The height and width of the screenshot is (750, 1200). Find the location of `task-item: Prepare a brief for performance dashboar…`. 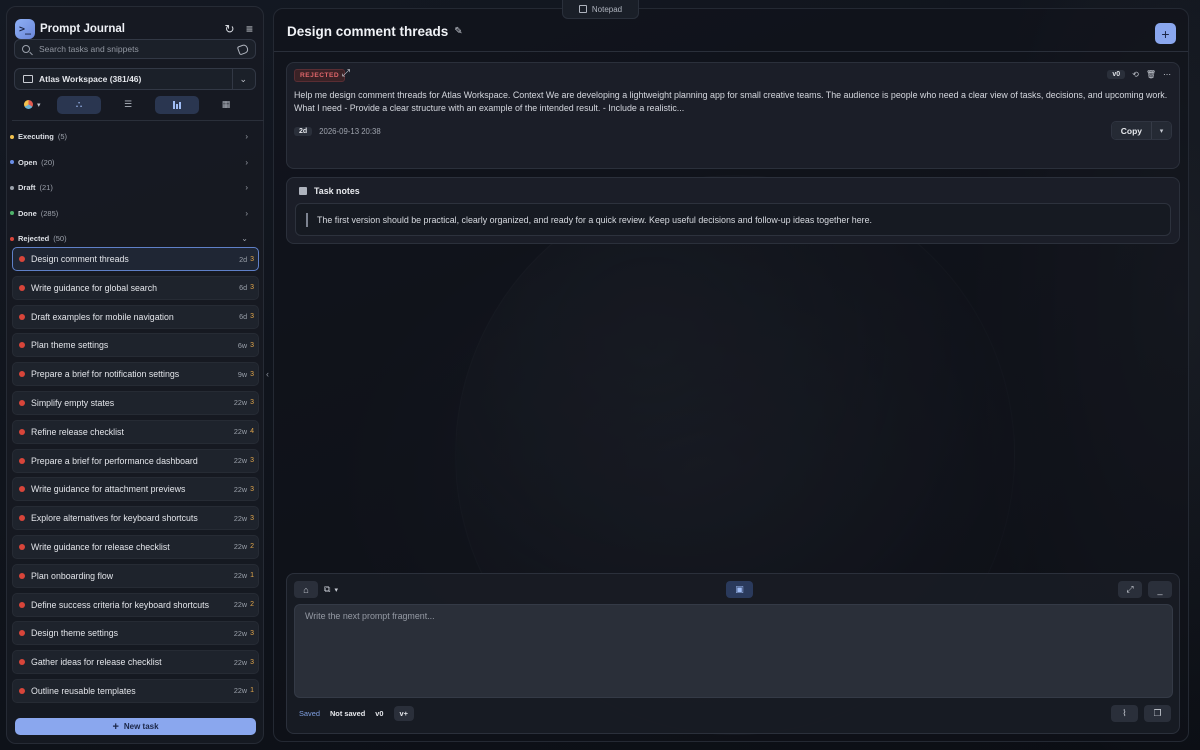

task-item: Prepare a brief for performance dashboar… is located at coordinates (135, 460).